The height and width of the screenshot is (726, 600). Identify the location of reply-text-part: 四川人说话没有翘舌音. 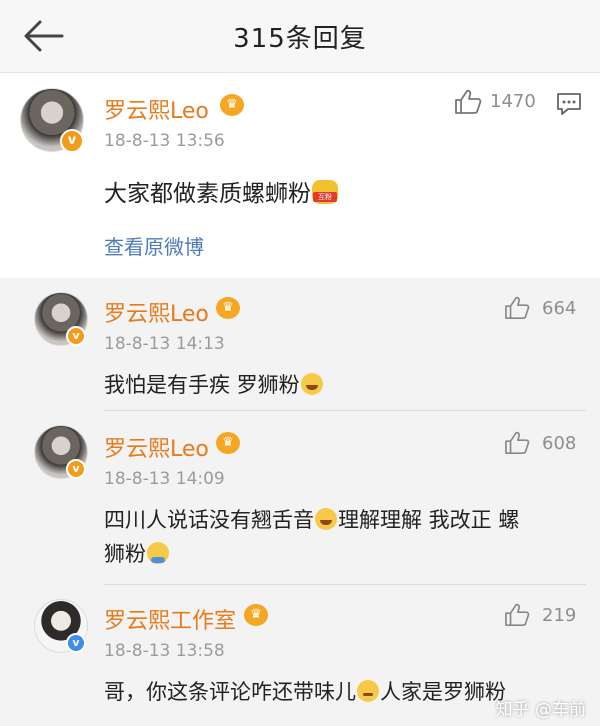
(209, 520).